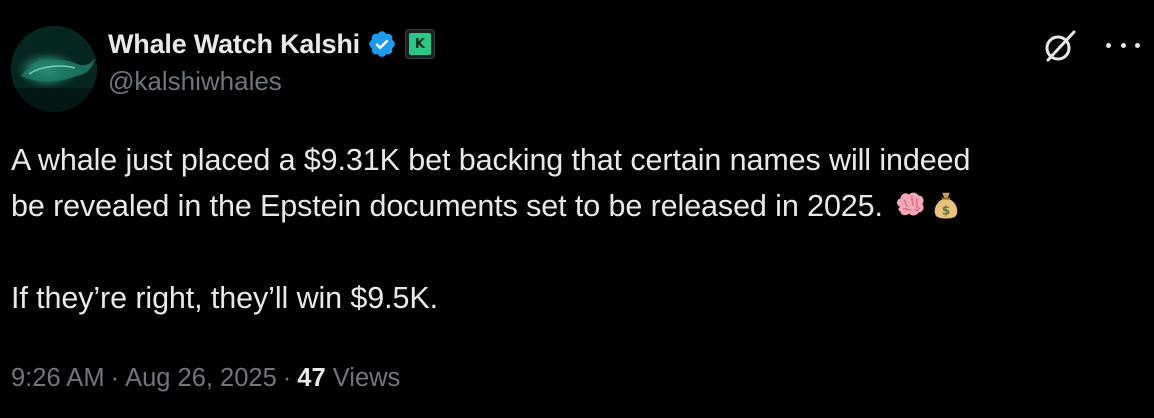 This screenshot has height=418, width=1154. Describe the element at coordinates (195, 81) in the screenshot. I see `author-handle: @kalshiwhales` at that location.